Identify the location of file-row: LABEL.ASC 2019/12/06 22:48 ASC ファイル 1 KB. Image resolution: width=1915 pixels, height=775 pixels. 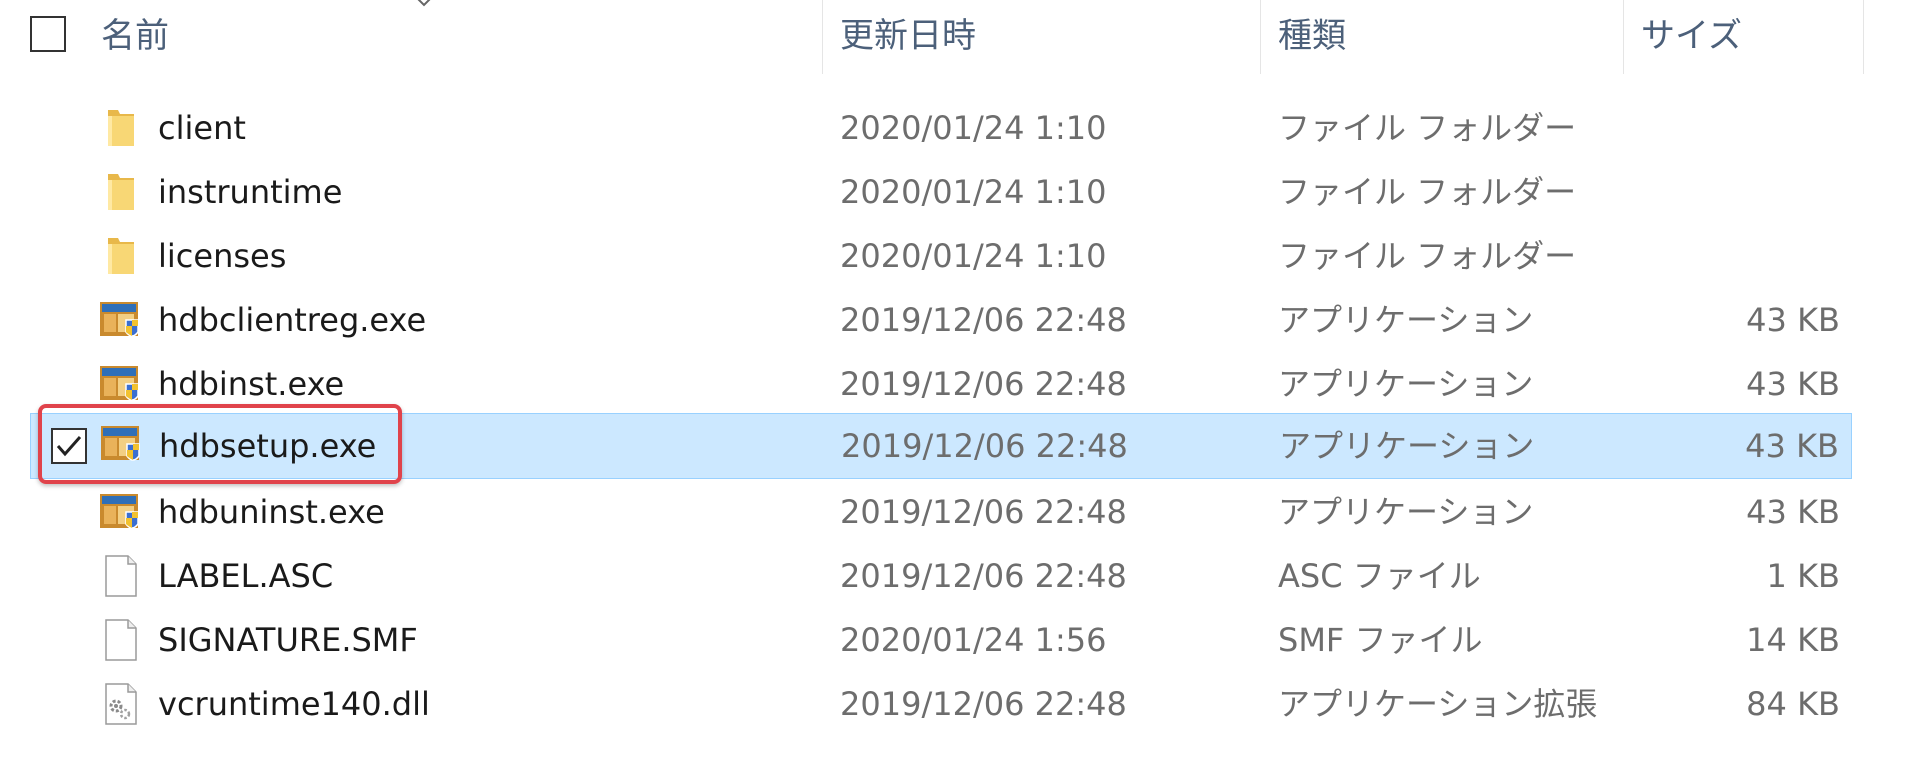
(941, 576).